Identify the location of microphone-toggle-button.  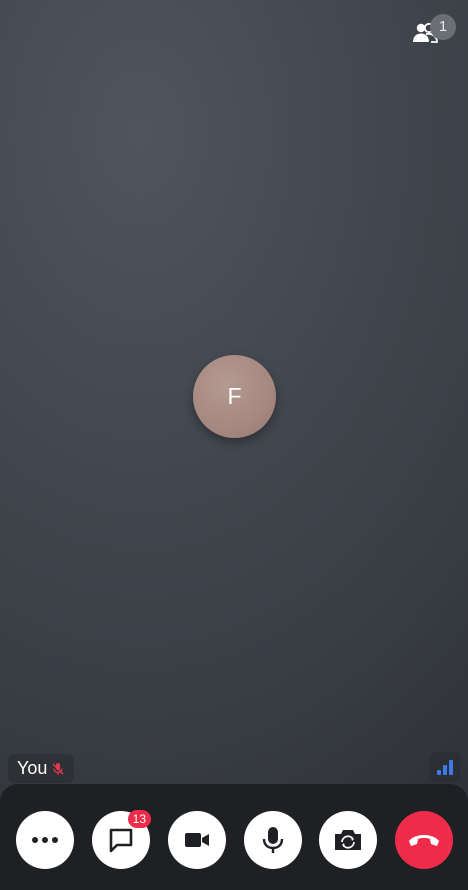
(273, 840).